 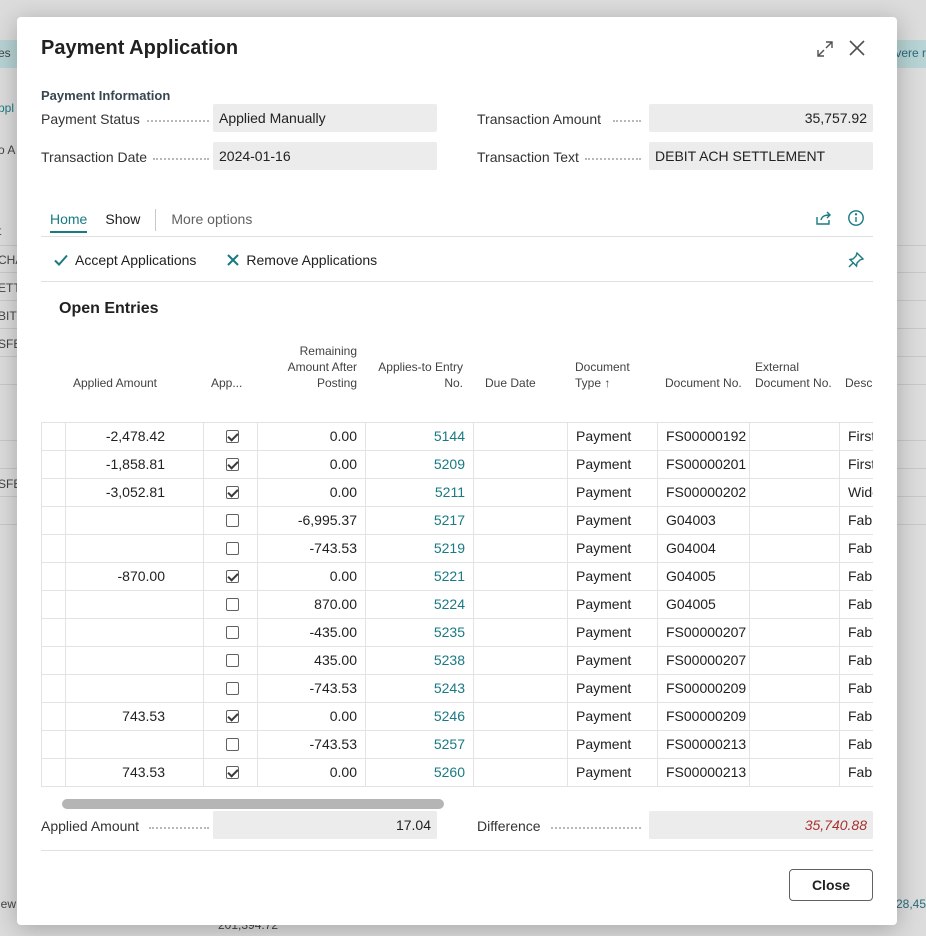 I want to click on close-icon, so click(x=857, y=48).